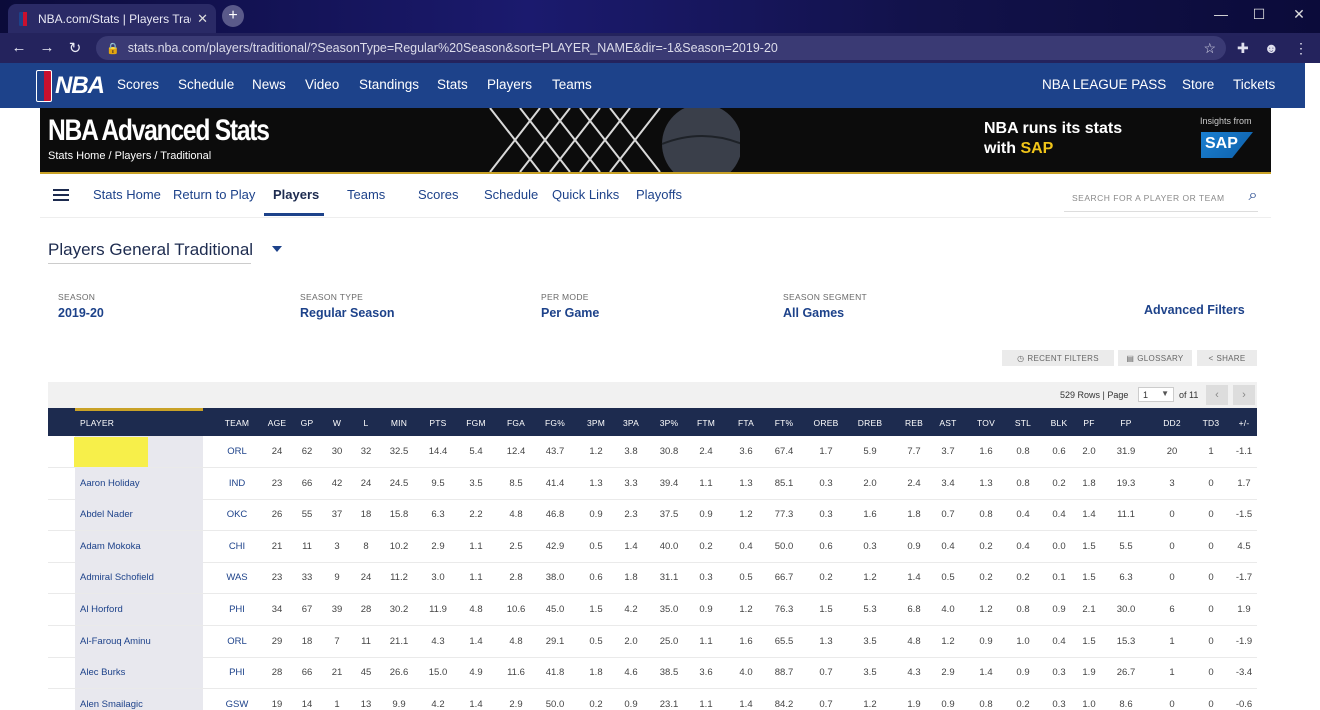 The width and height of the screenshot is (1320, 710). I want to click on hamburger-menu-icon, so click(61, 195).